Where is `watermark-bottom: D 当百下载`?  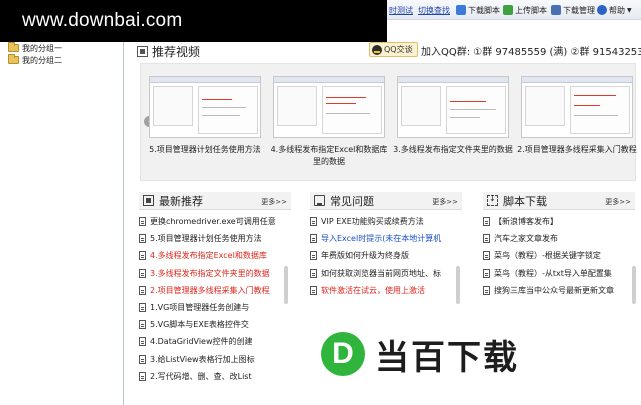 watermark-bottom: D 当百下载 is located at coordinates (449, 354).